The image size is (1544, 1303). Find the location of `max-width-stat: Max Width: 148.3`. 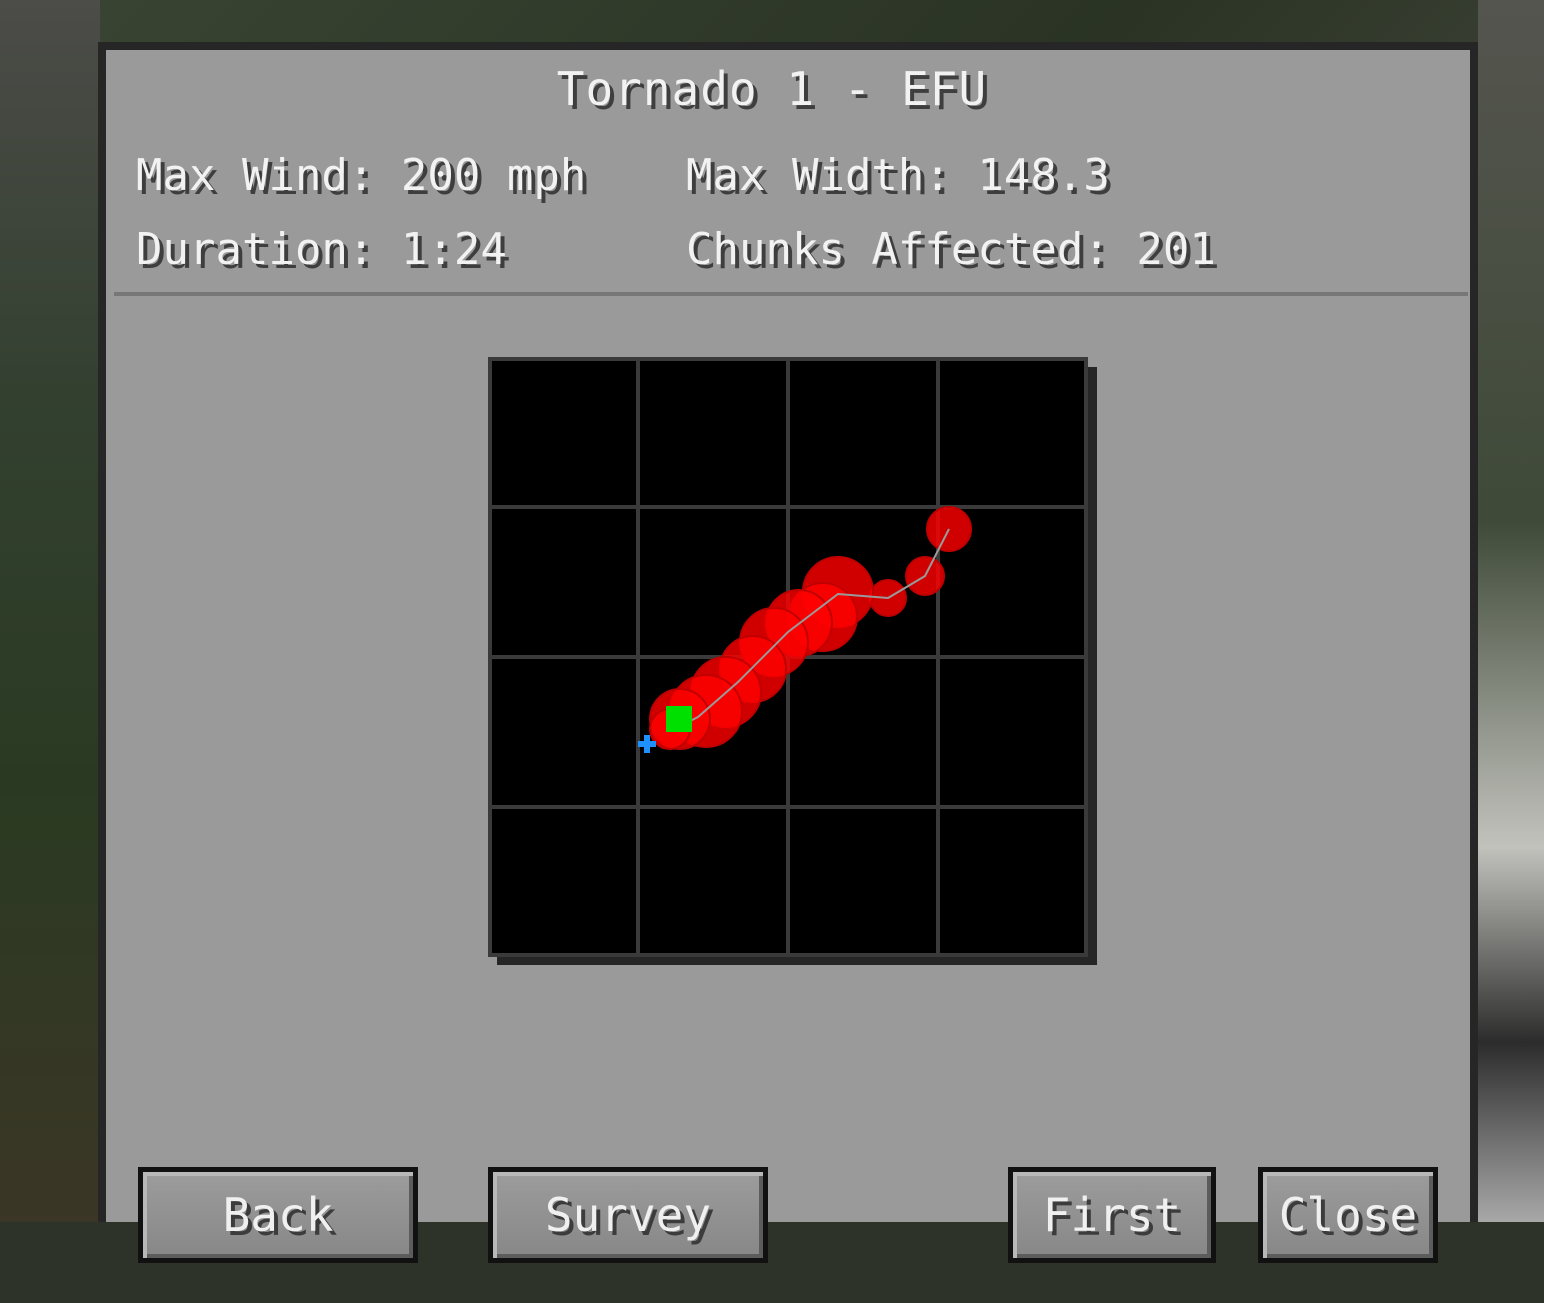

max-width-stat: Max Width: 148.3 is located at coordinates (898, 175).